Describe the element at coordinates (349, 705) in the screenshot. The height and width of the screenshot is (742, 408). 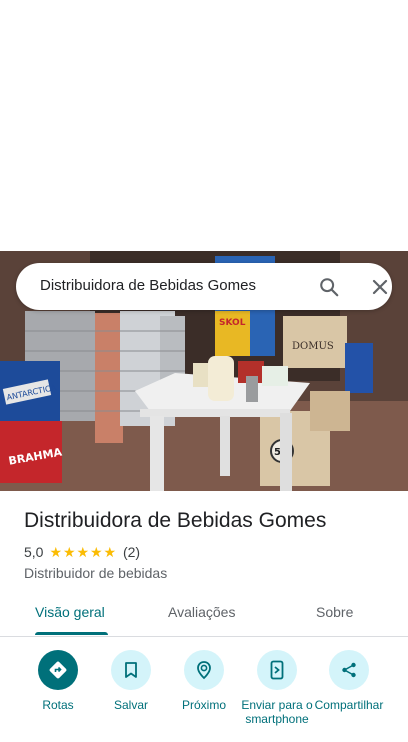
I see `share-label: Compartilhar` at that location.